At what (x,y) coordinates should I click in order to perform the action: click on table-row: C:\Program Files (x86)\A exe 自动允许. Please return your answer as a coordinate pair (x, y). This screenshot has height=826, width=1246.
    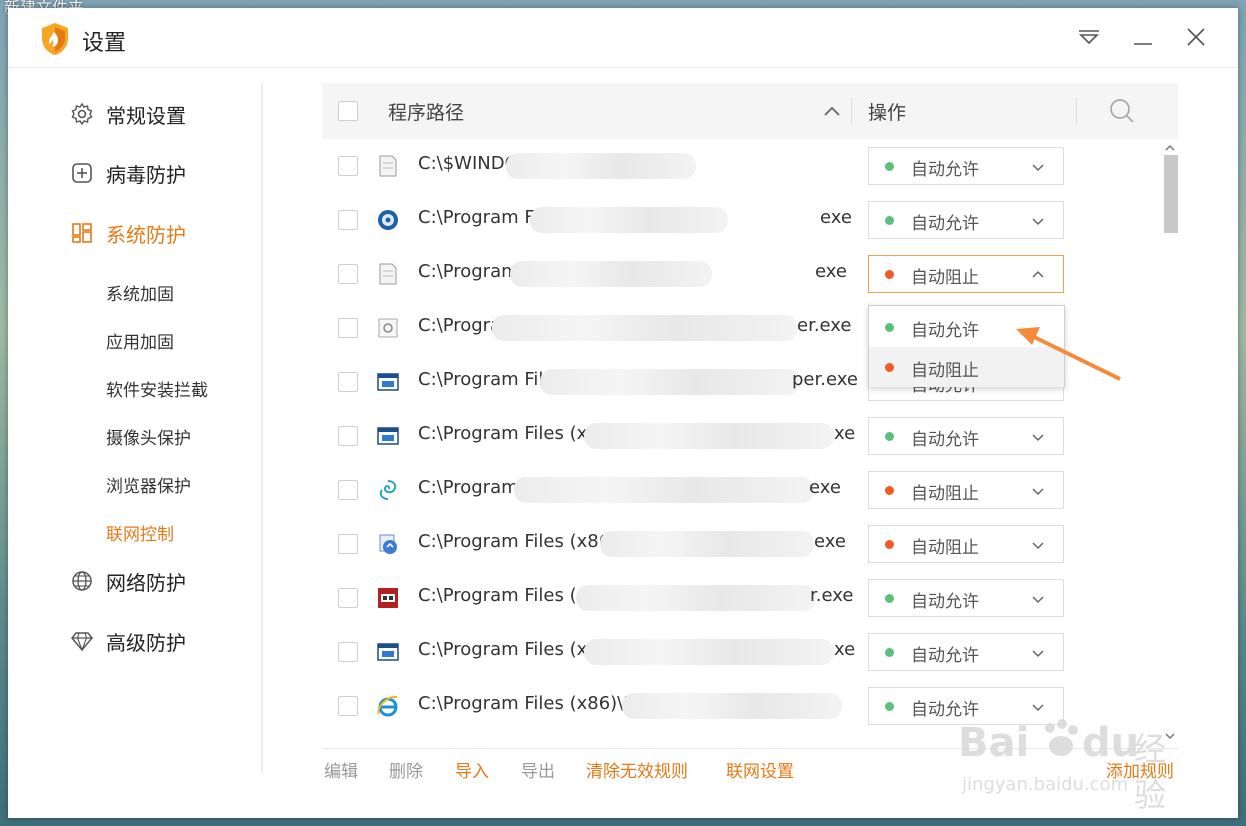
    Looking at the image, I should click on (750, 220).